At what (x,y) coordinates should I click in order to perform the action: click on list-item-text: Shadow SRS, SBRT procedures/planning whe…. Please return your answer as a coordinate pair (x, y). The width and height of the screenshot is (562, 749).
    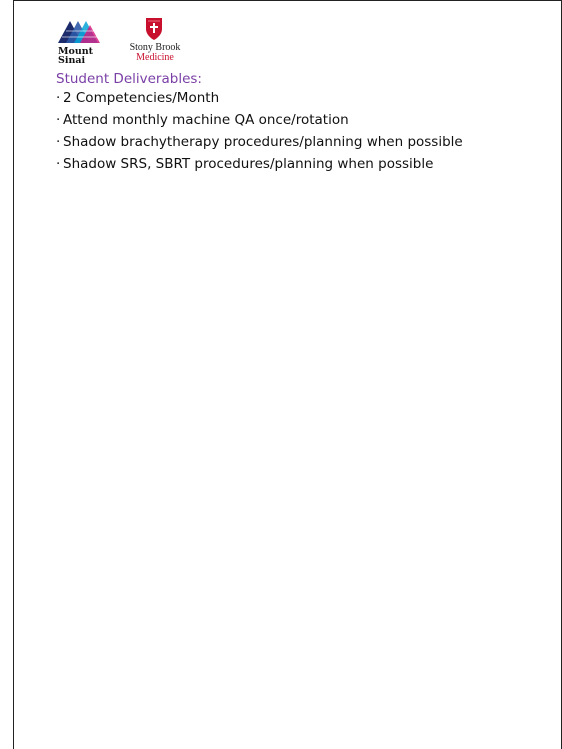
    Looking at the image, I should click on (248, 164).